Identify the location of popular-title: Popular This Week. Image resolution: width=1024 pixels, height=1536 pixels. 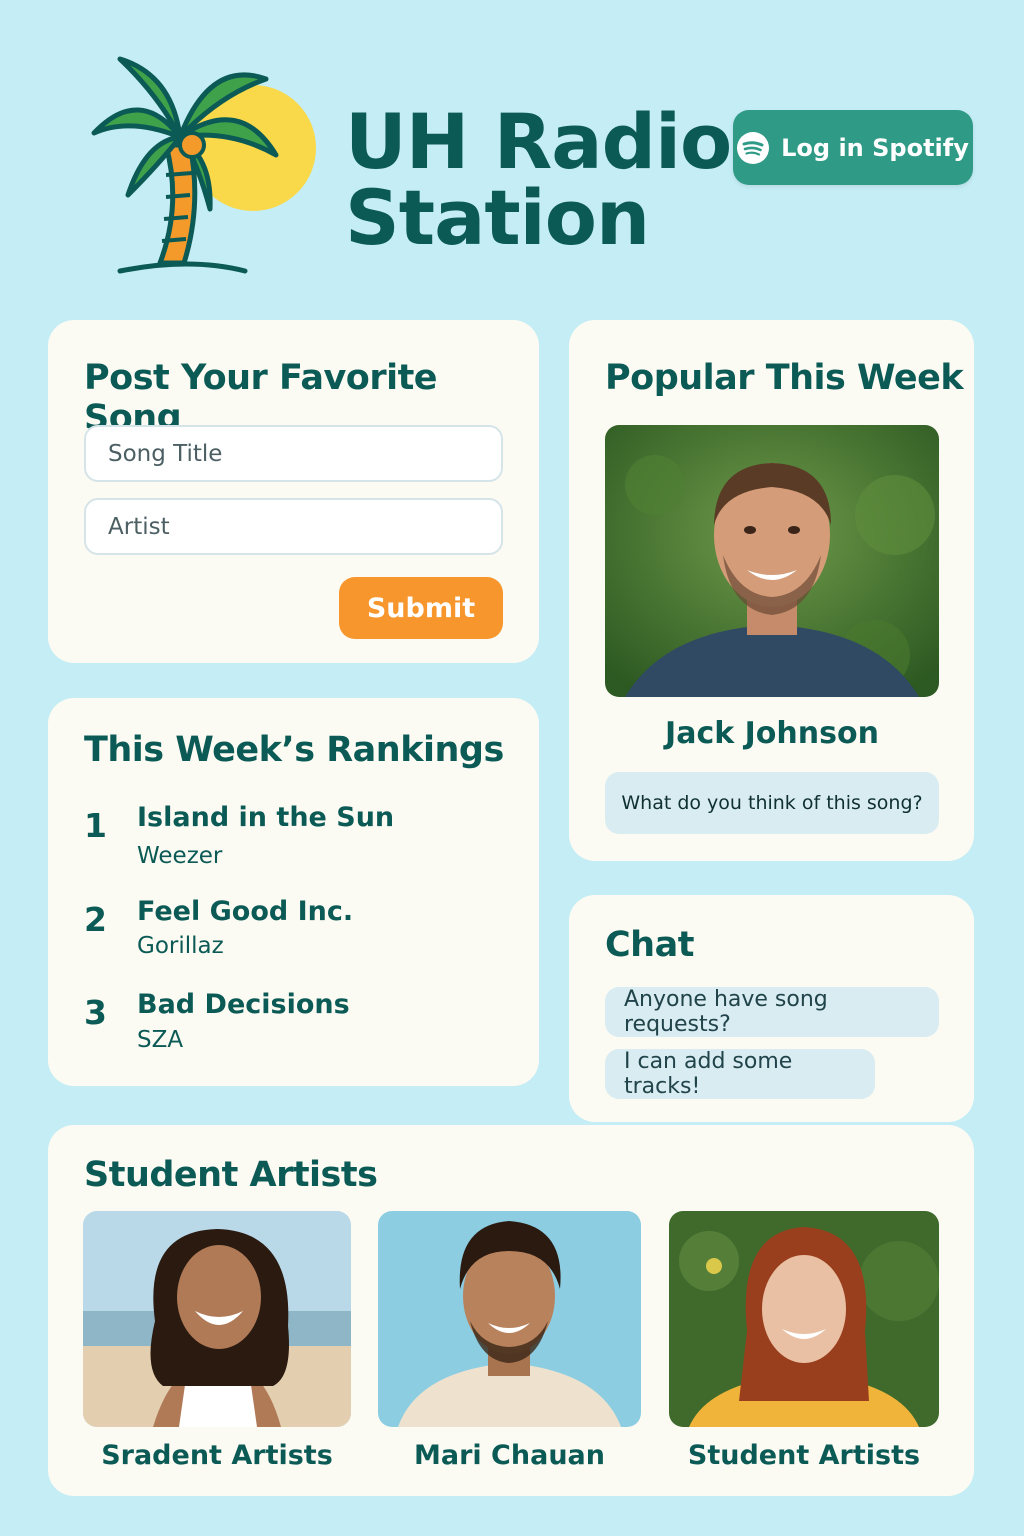
(784, 378).